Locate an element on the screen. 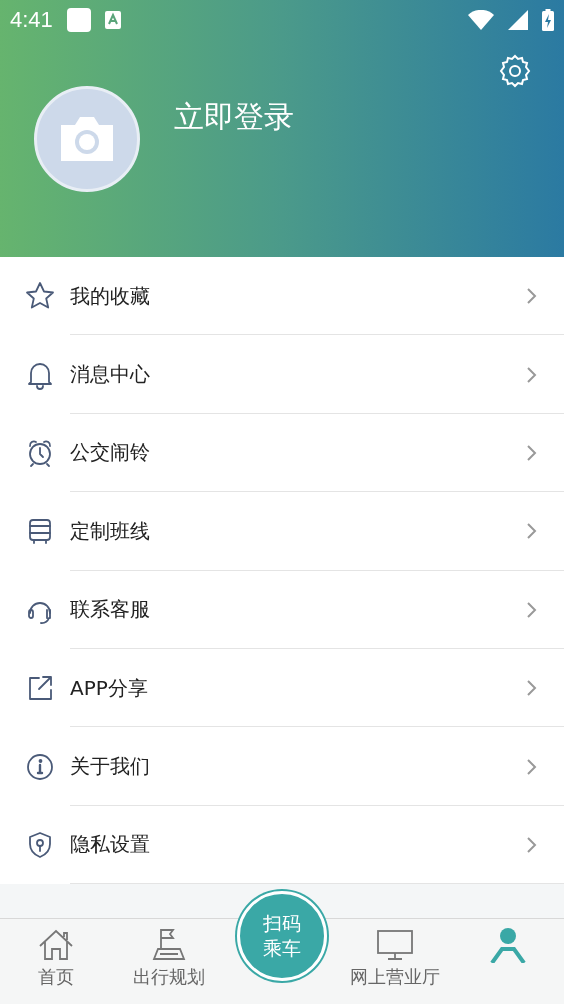 This screenshot has width=564, height=1004. menu-item: 联系客服 is located at coordinates (298, 610).